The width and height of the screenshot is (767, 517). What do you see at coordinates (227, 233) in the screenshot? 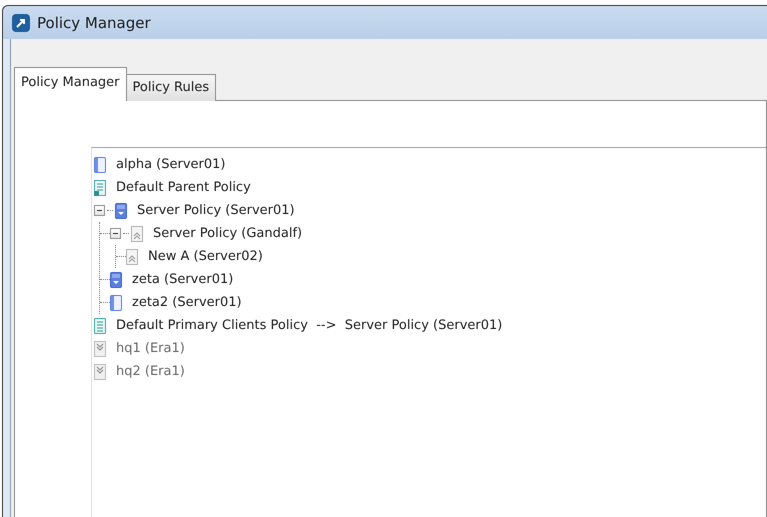
I see `tree-item: Server Policy (Gandalf)` at bounding box center [227, 233].